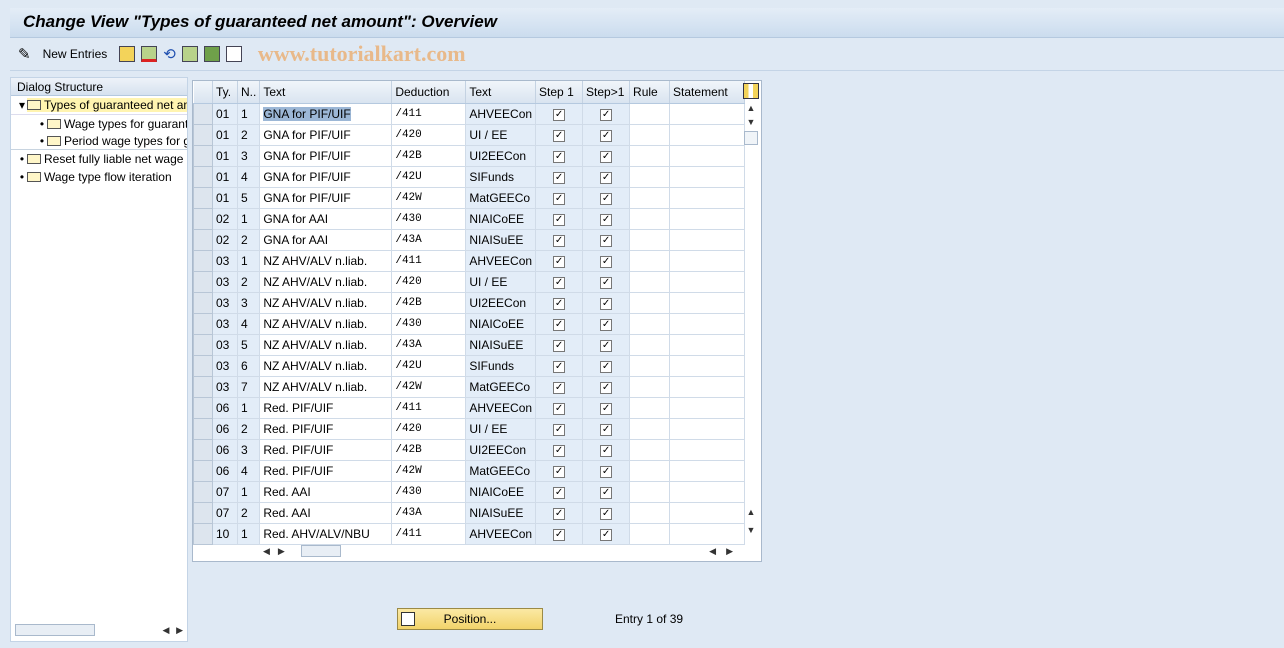 The image size is (1284, 648). Describe the element at coordinates (169, 54) in the screenshot. I see `undo-icon: ⟲` at that location.